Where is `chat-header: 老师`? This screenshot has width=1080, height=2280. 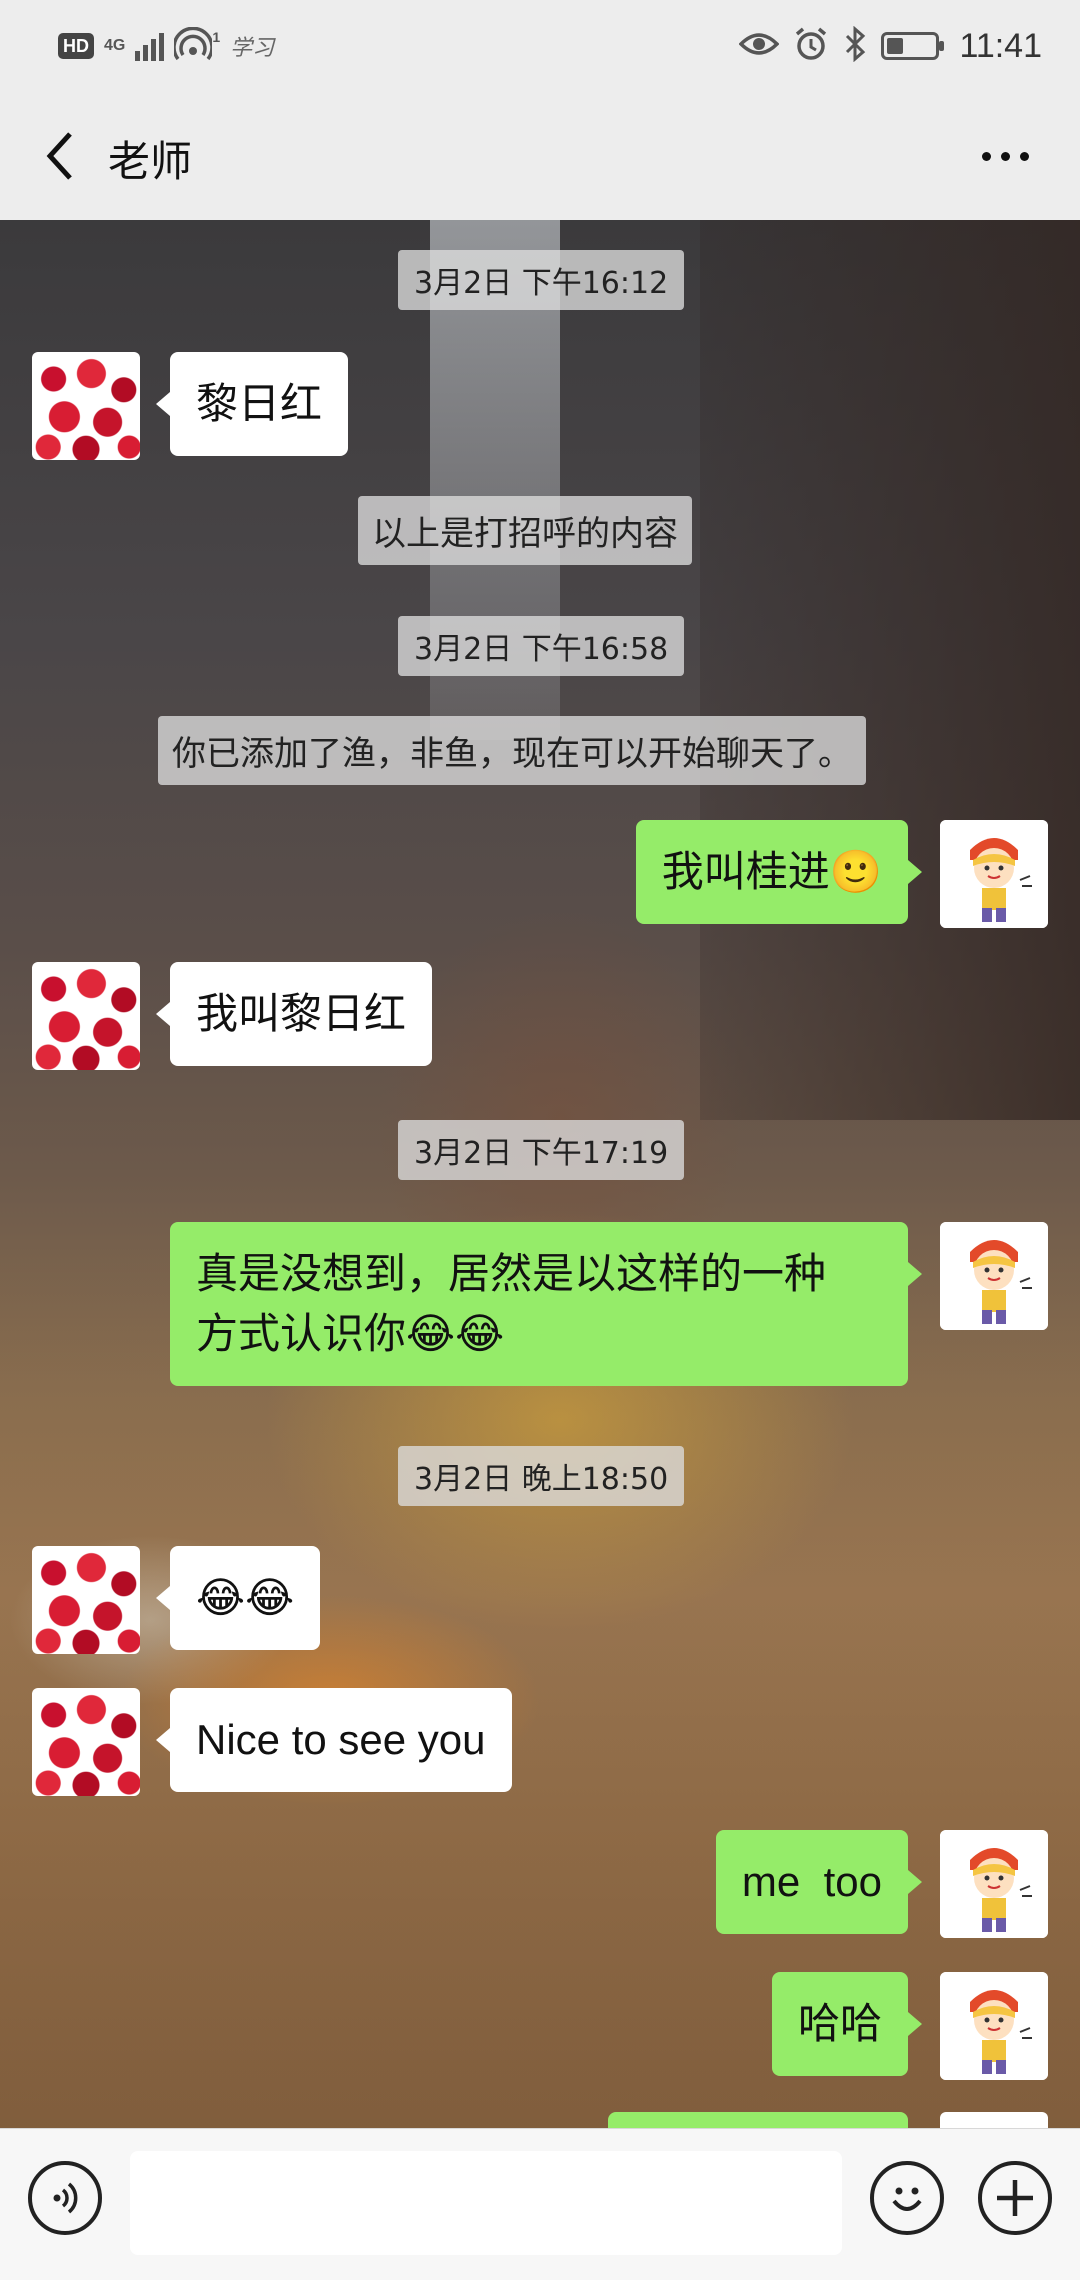
chat-header: 老师 is located at coordinates (540, 156).